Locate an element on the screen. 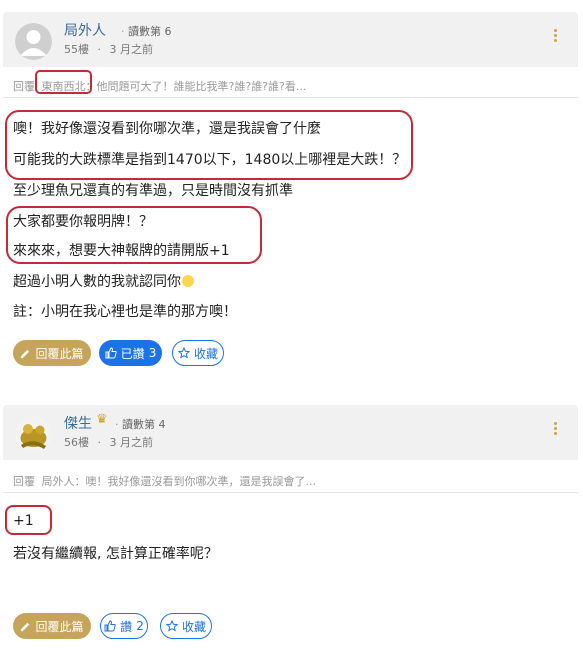 The image size is (583, 652). like-label: 讚 is located at coordinates (126, 626).